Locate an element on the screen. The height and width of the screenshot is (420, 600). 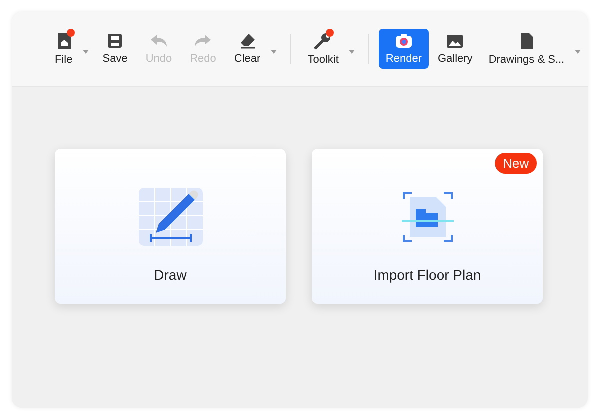
toolbar-button: Save is located at coordinates (115, 49).